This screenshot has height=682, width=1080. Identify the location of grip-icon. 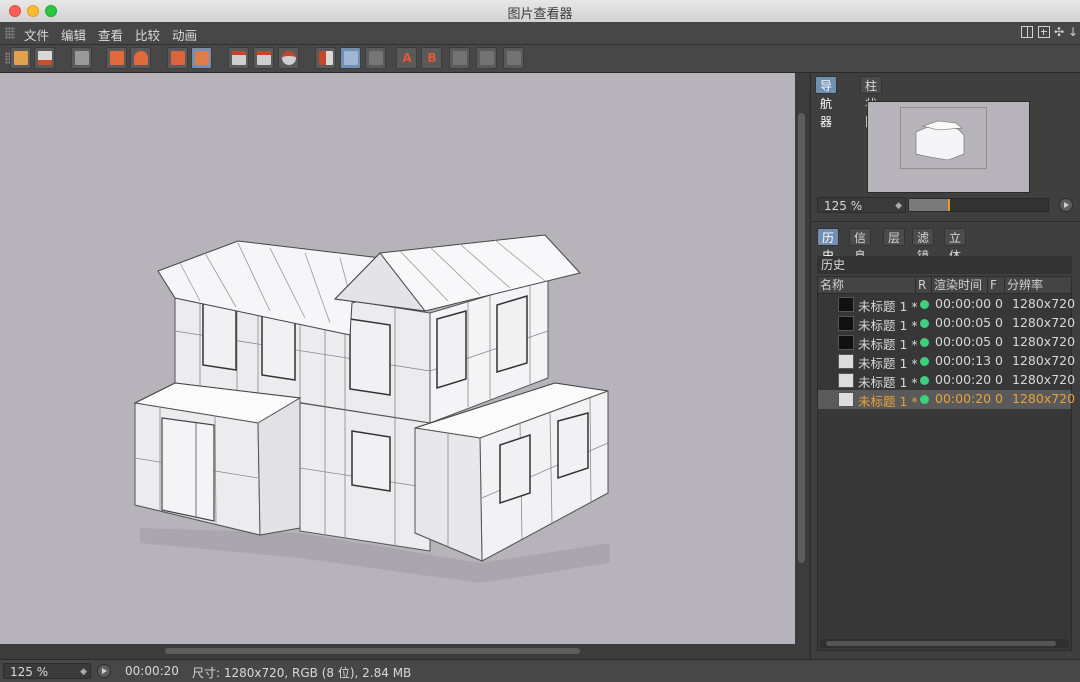
(10, 33).